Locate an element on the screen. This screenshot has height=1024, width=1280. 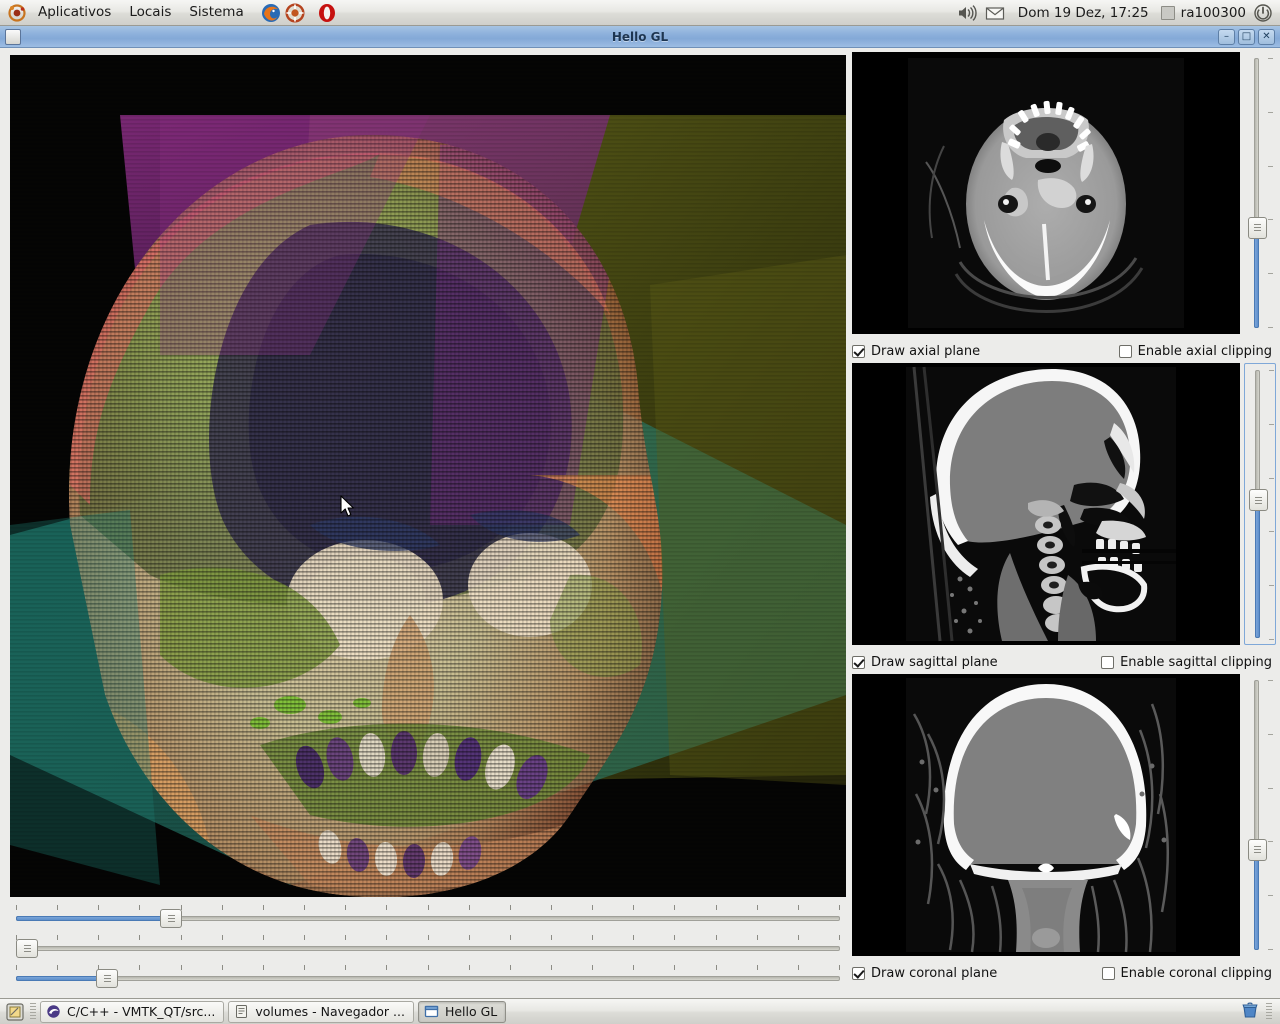
menu-sistema: Sistema is located at coordinates (216, 13).